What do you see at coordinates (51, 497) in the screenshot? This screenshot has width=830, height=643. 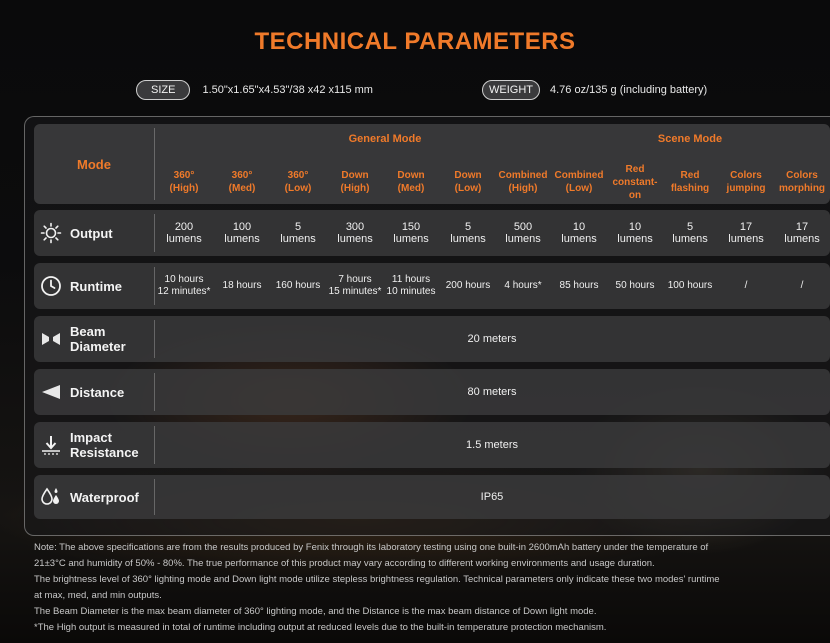 I see `water-drops-icon` at bounding box center [51, 497].